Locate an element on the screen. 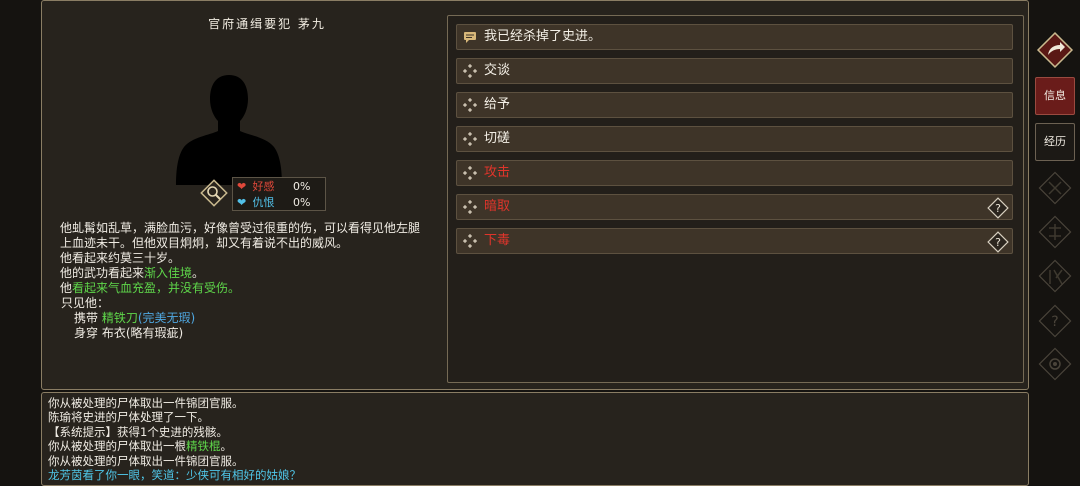 The width and height of the screenshot is (1080, 486). tab-history: 经历 is located at coordinates (1055, 142).